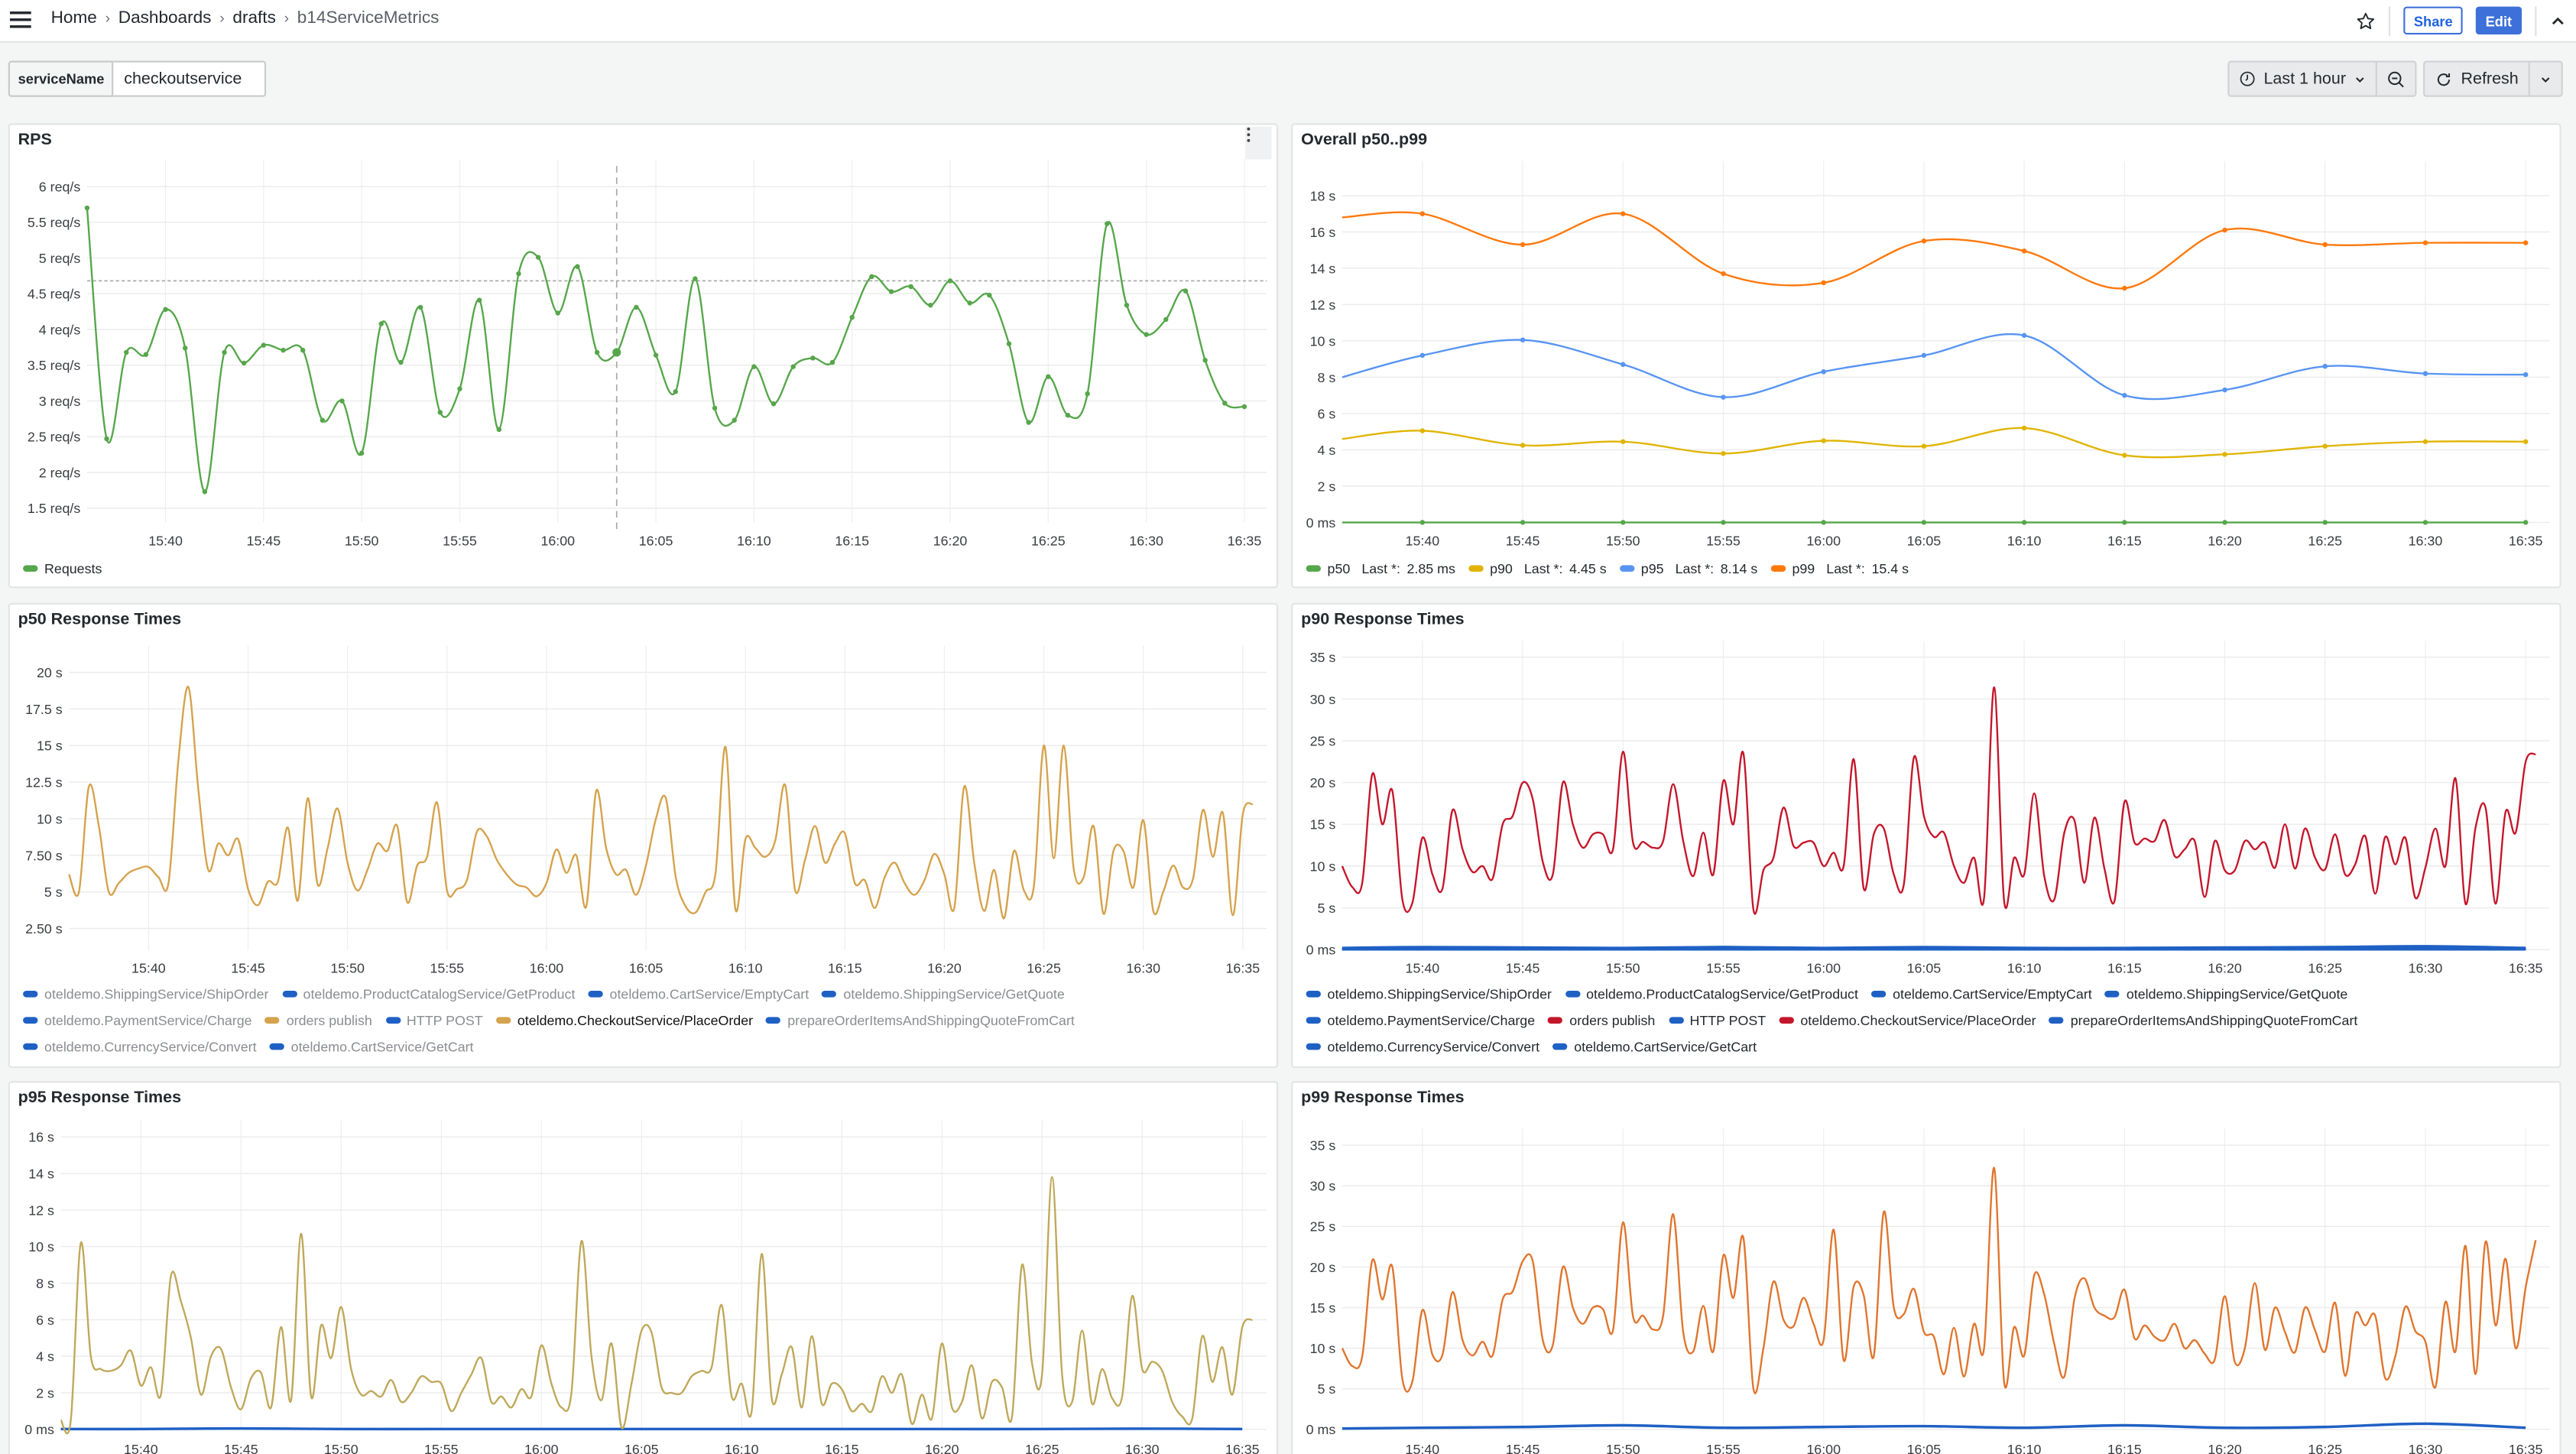  I want to click on y-tick-label: 15 s, so click(50, 746).